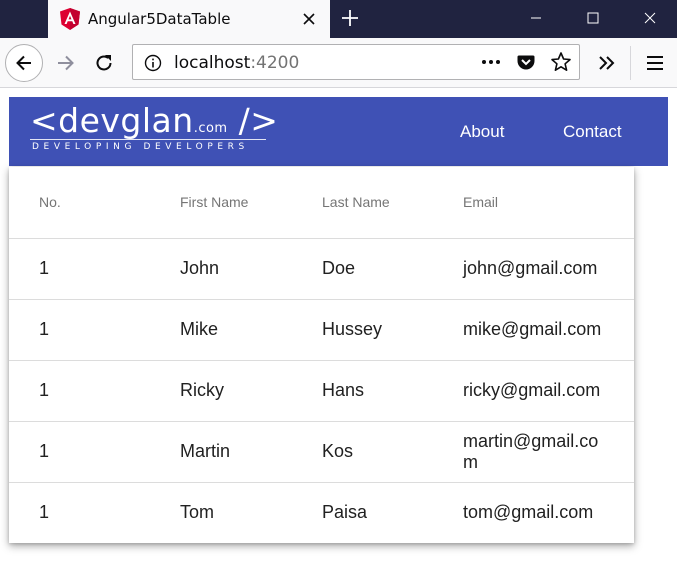  I want to click on cell-first-name: Mike, so click(221, 330).